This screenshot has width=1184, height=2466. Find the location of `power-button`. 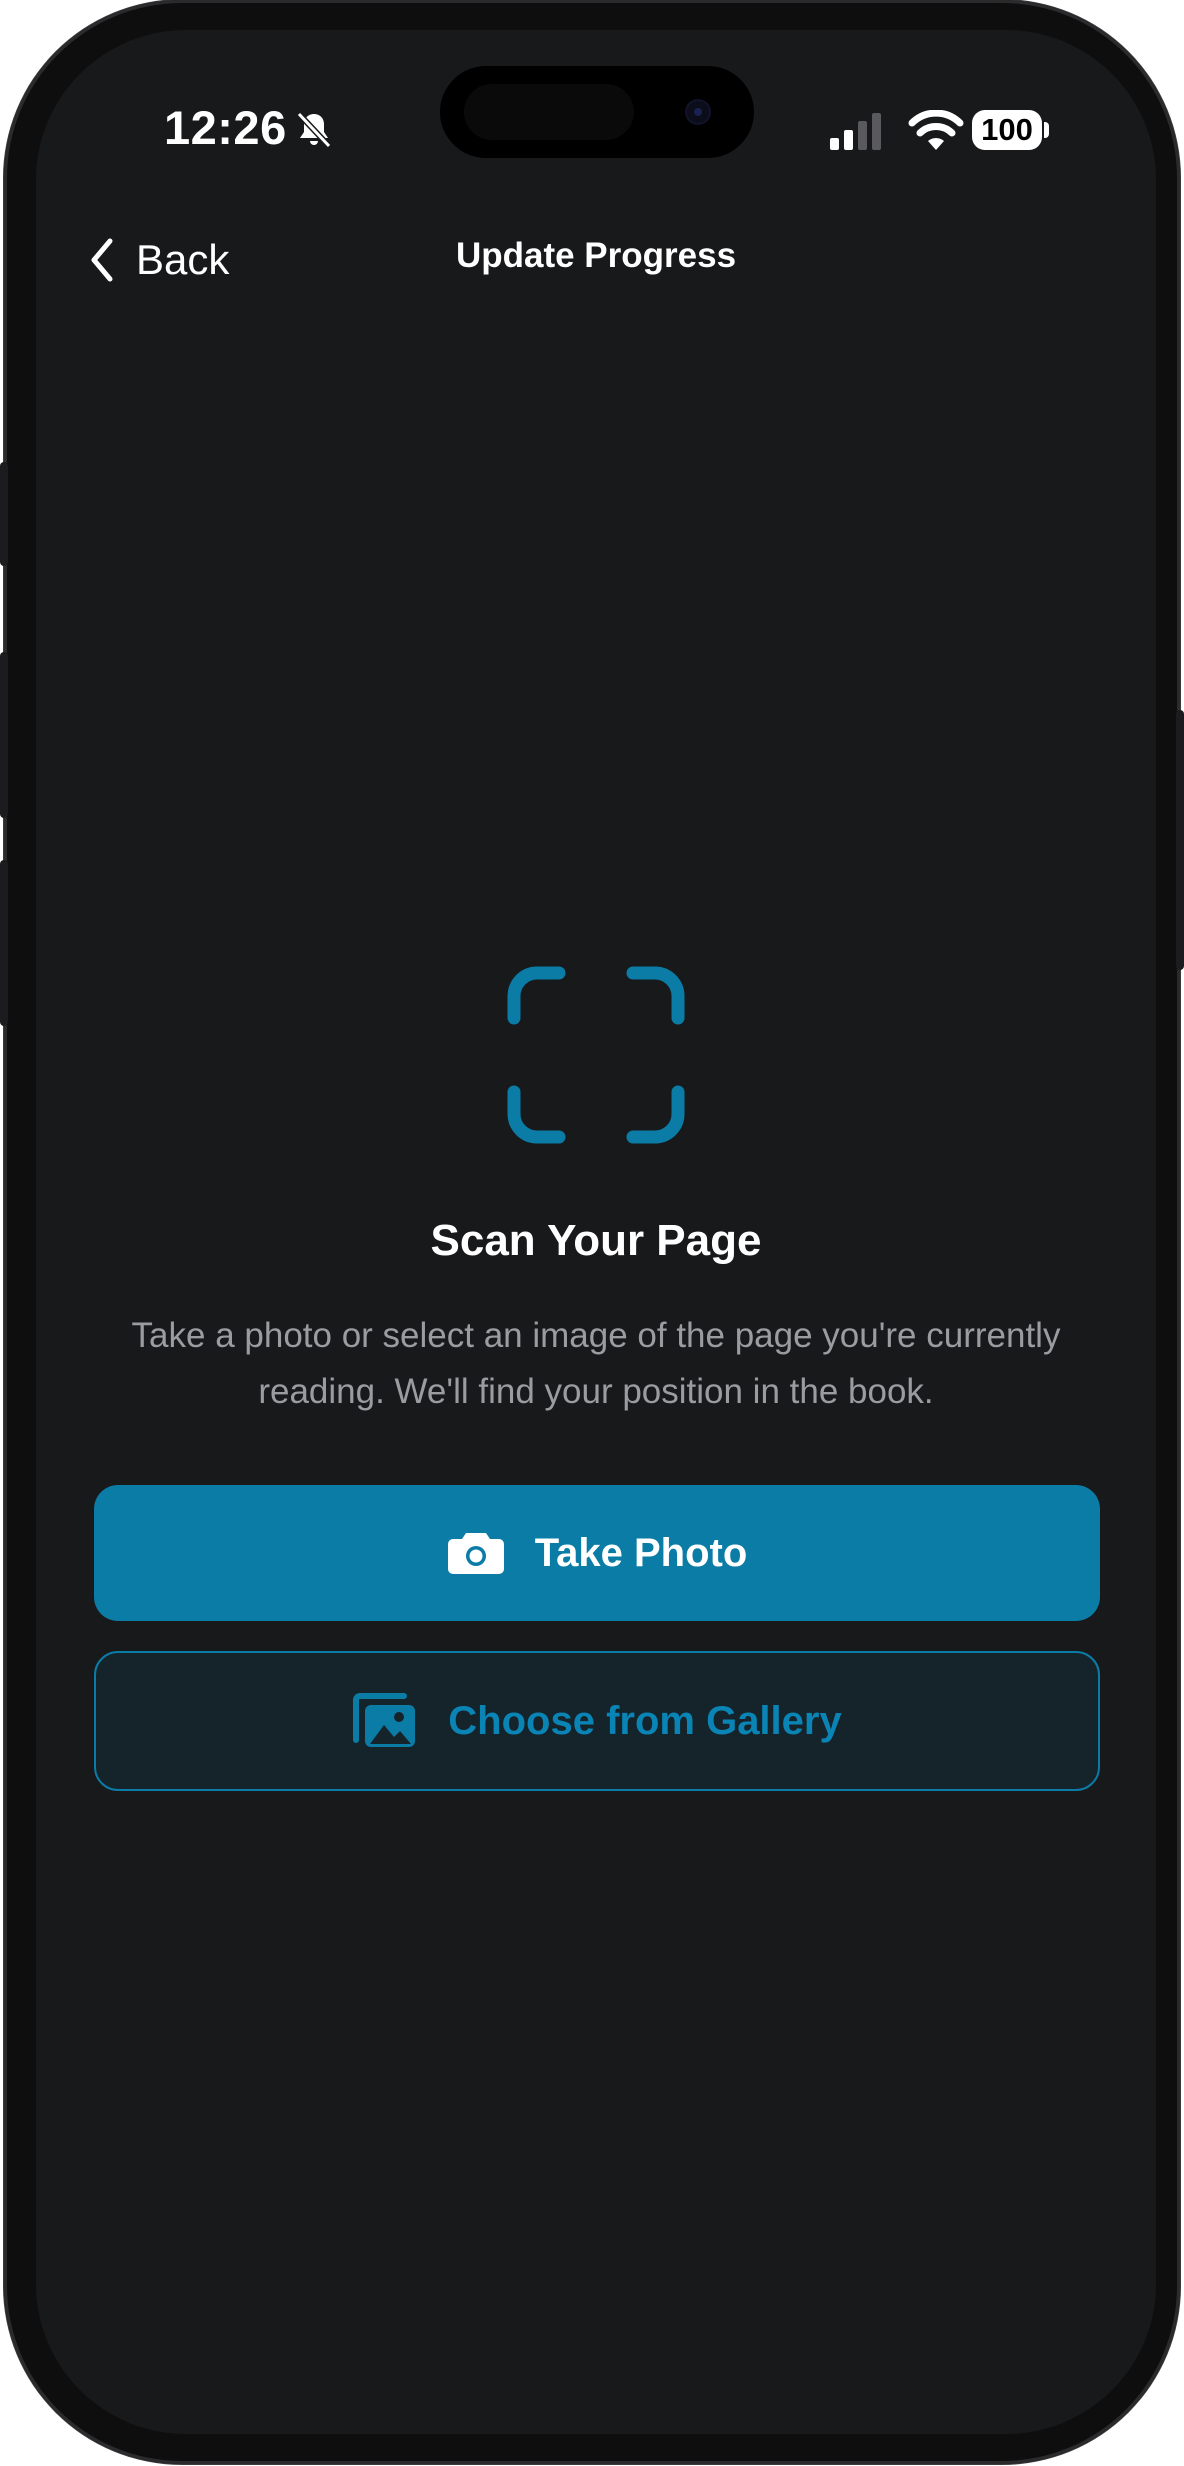

power-button is located at coordinates (1180, 840).